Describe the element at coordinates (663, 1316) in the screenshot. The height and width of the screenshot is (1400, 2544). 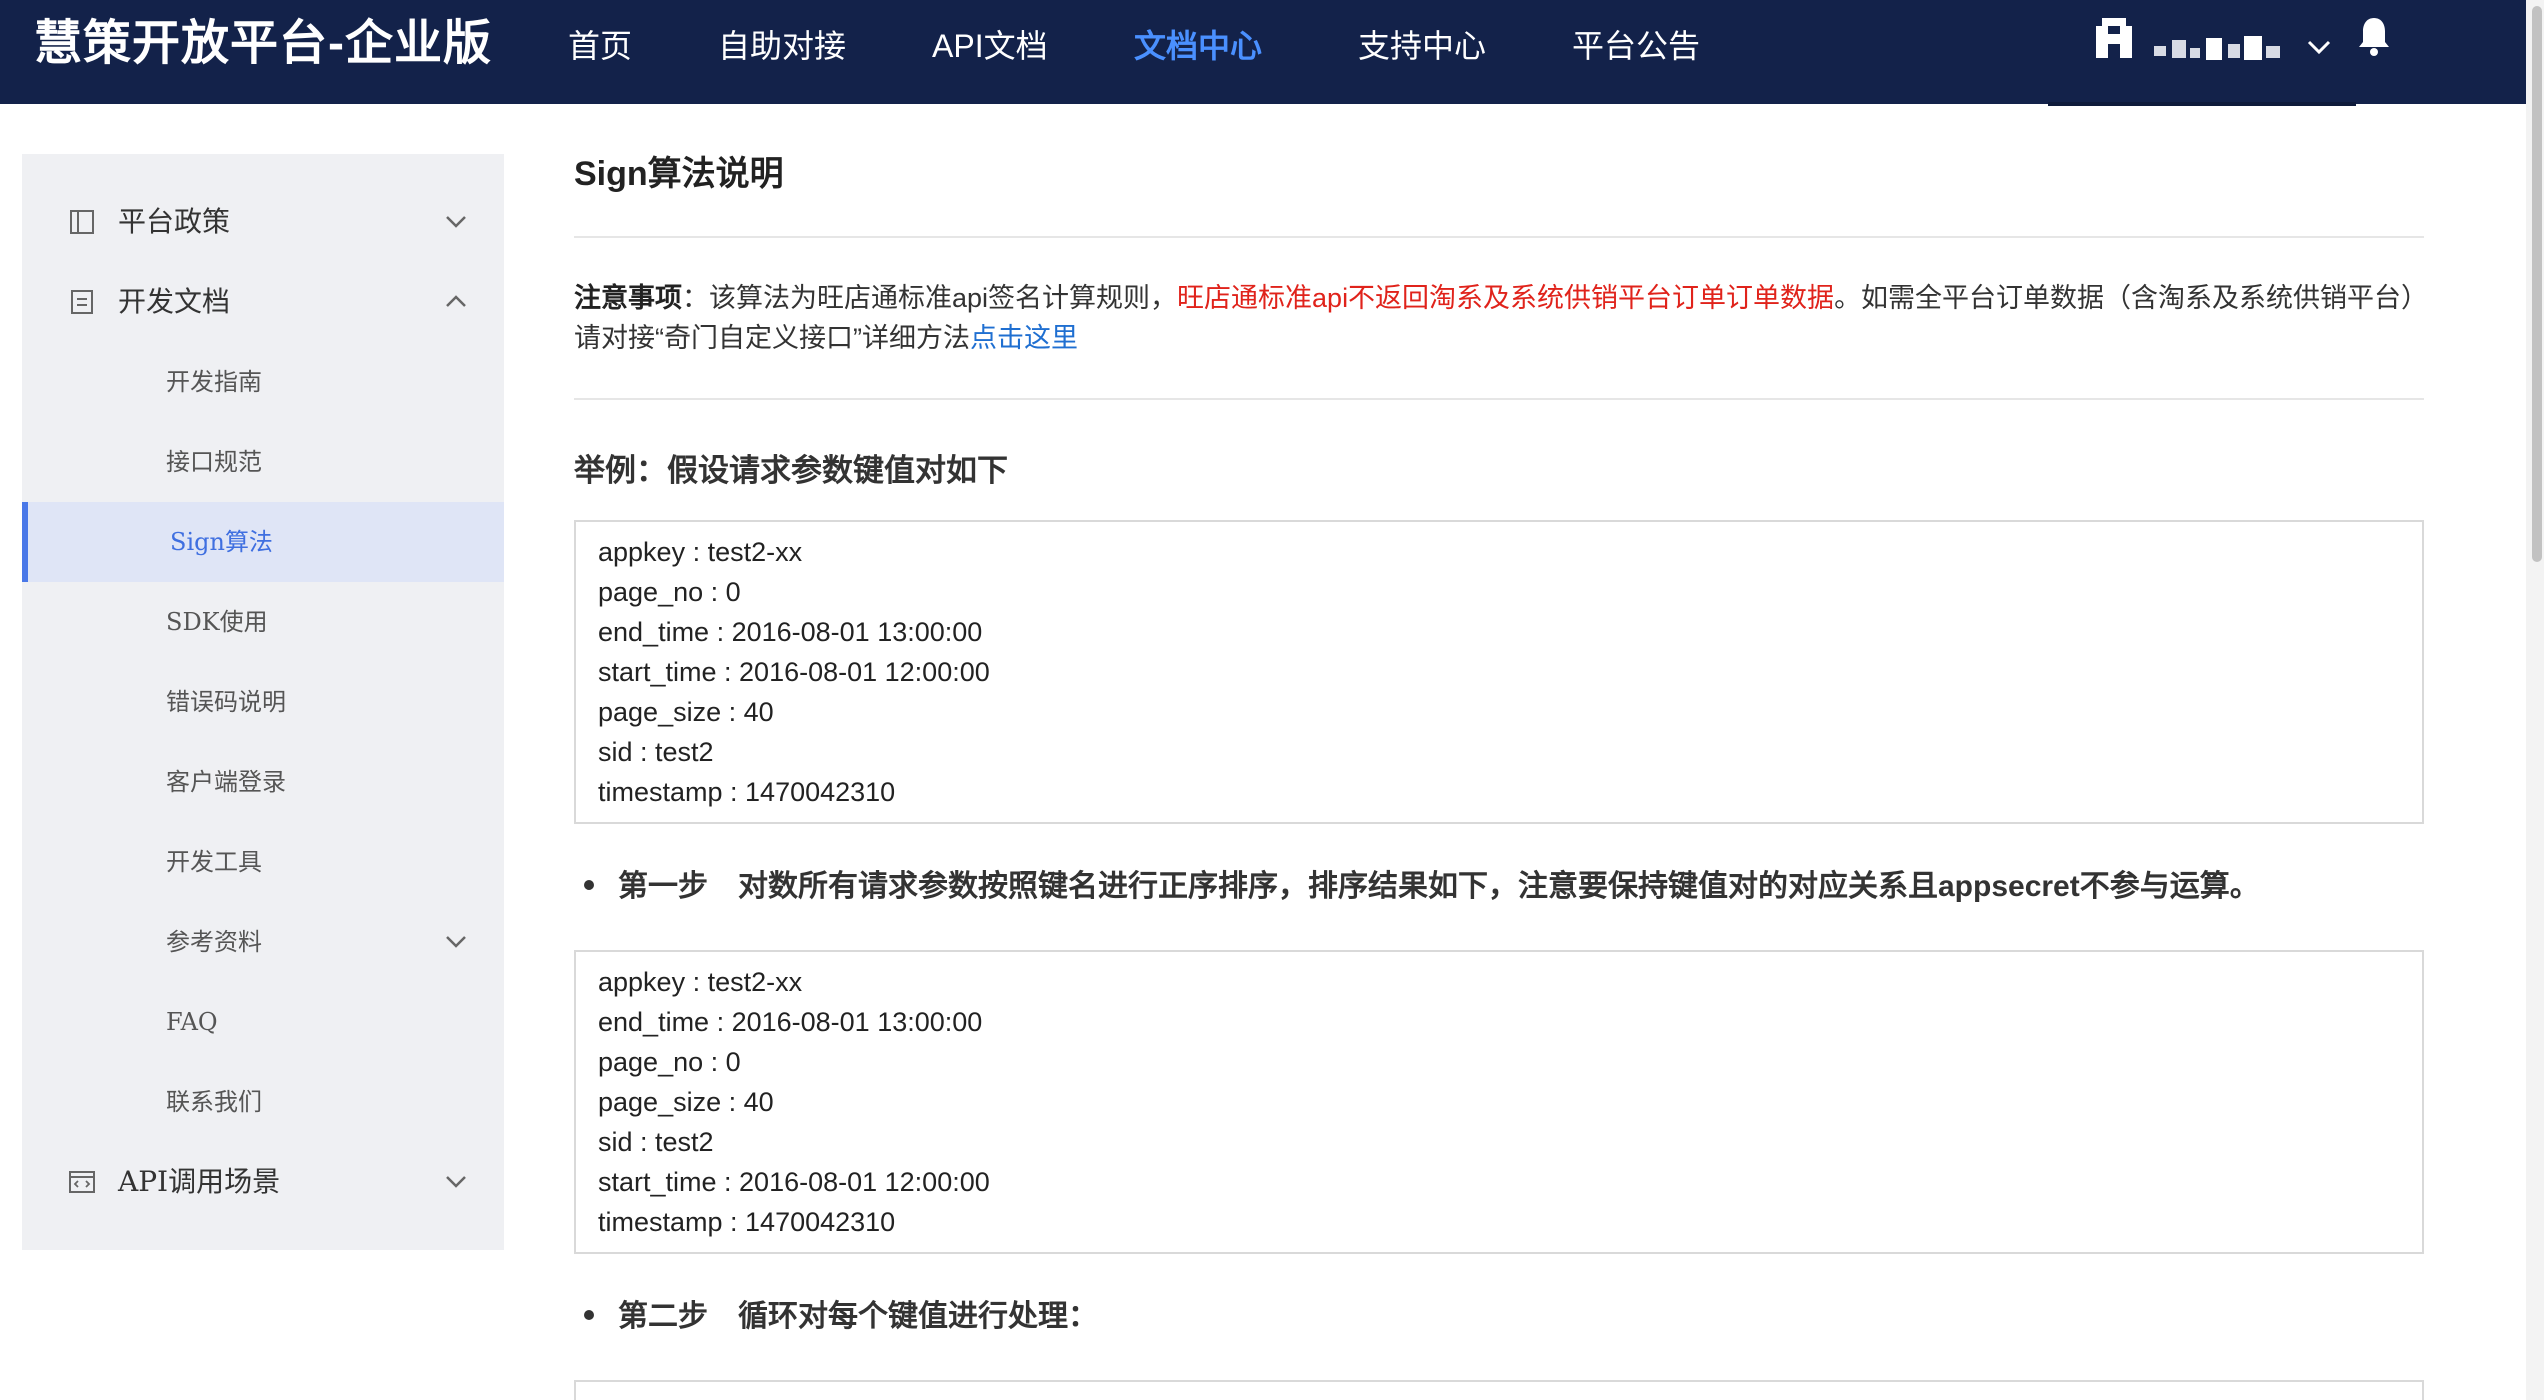
I see `step-label: 第二步` at that location.